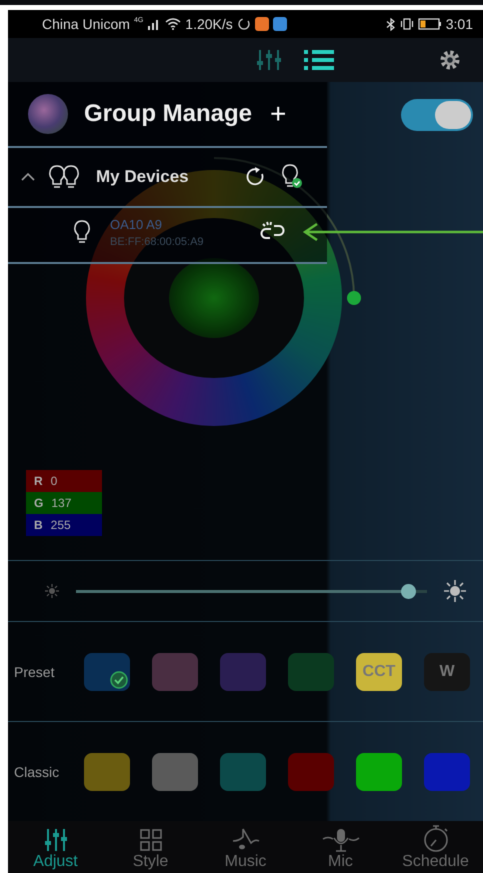 Image resolution: width=483 pixels, height=873 pixels. I want to click on nav-tab: Style, so click(150, 847).